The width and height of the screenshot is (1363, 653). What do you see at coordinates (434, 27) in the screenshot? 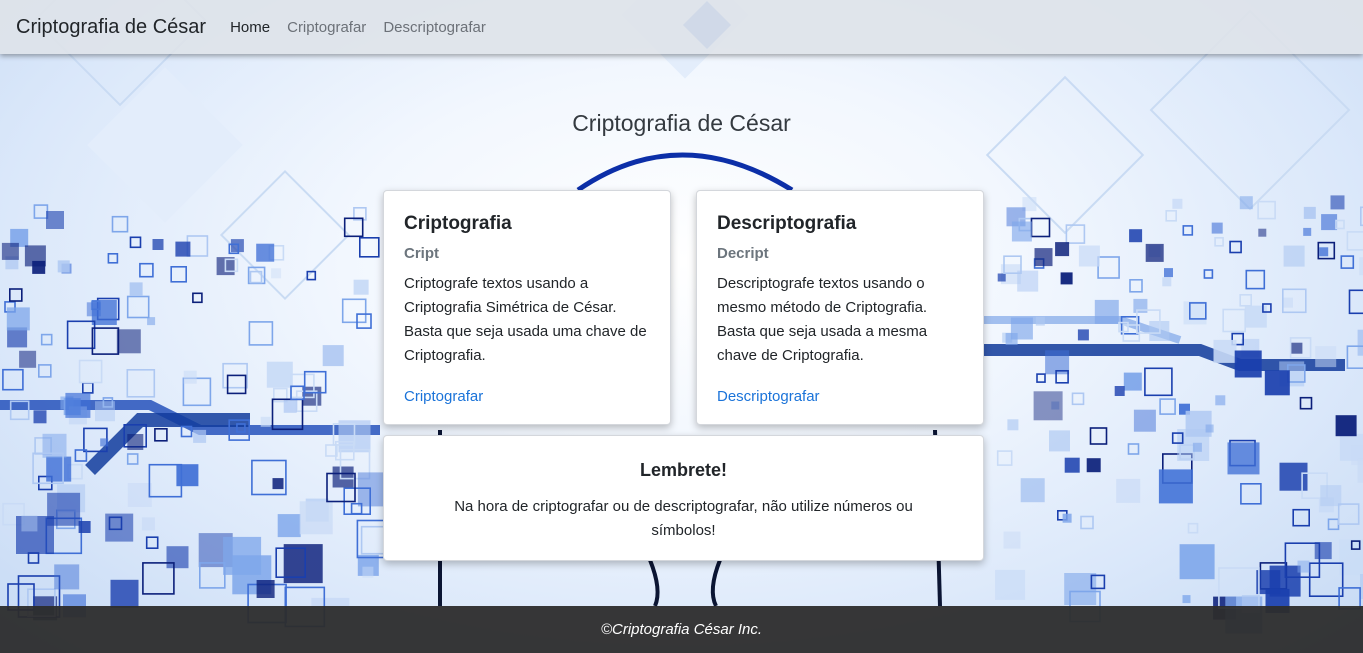
I see `nav-link-descriptografar: Descriptografar` at bounding box center [434, 27].